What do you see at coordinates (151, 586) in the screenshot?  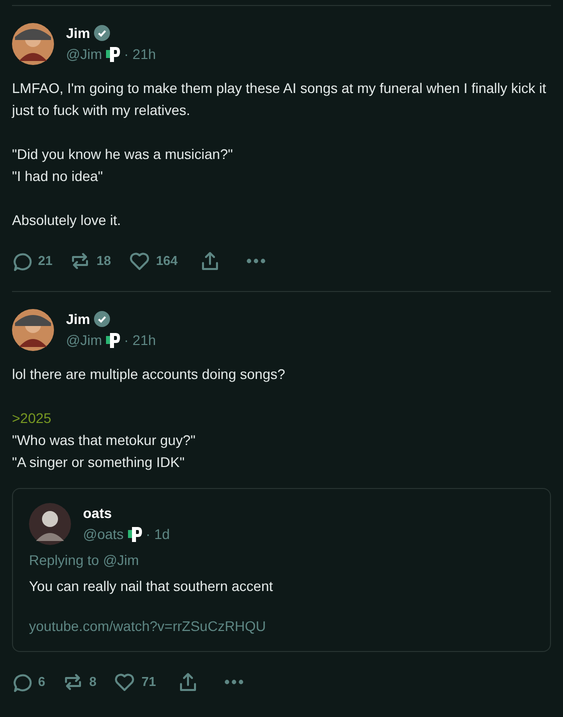 I see `quote-text: You can really nail that southern accent` at bounding box center [151, 586].